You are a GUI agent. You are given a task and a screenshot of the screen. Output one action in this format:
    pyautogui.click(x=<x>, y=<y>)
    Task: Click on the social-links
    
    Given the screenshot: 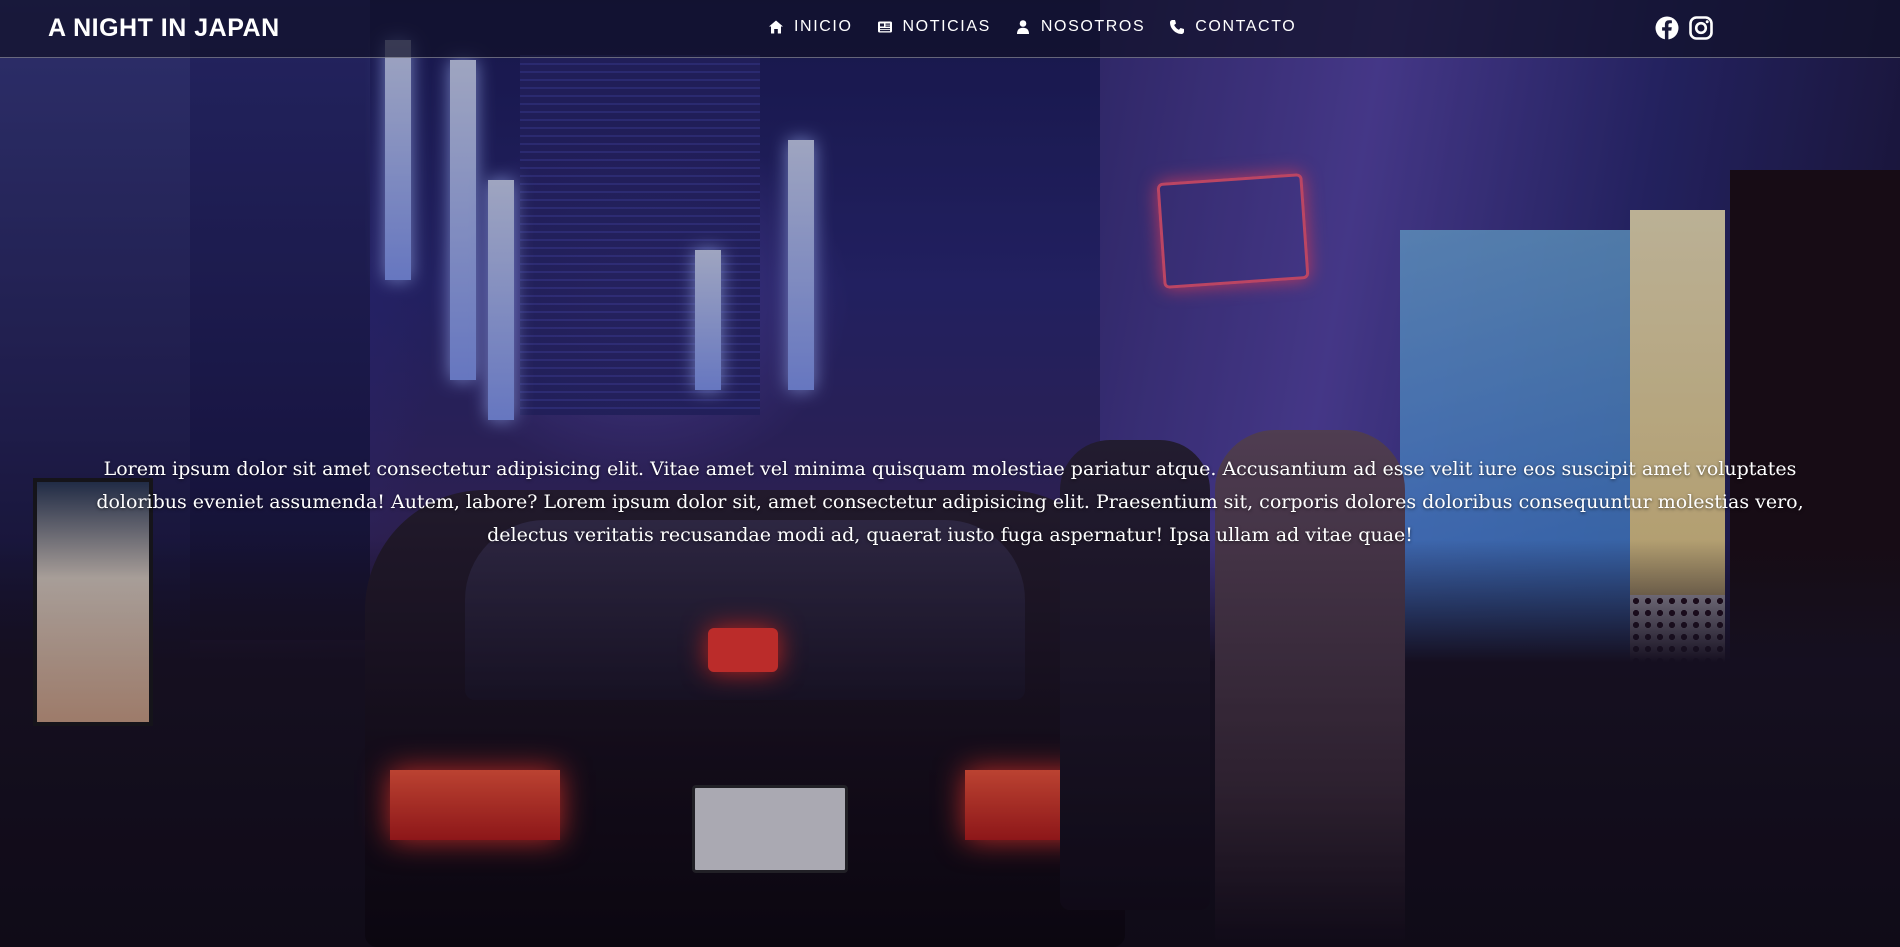 What is the action you would take?
    pyautogui.click(x=1684, y=28)
    